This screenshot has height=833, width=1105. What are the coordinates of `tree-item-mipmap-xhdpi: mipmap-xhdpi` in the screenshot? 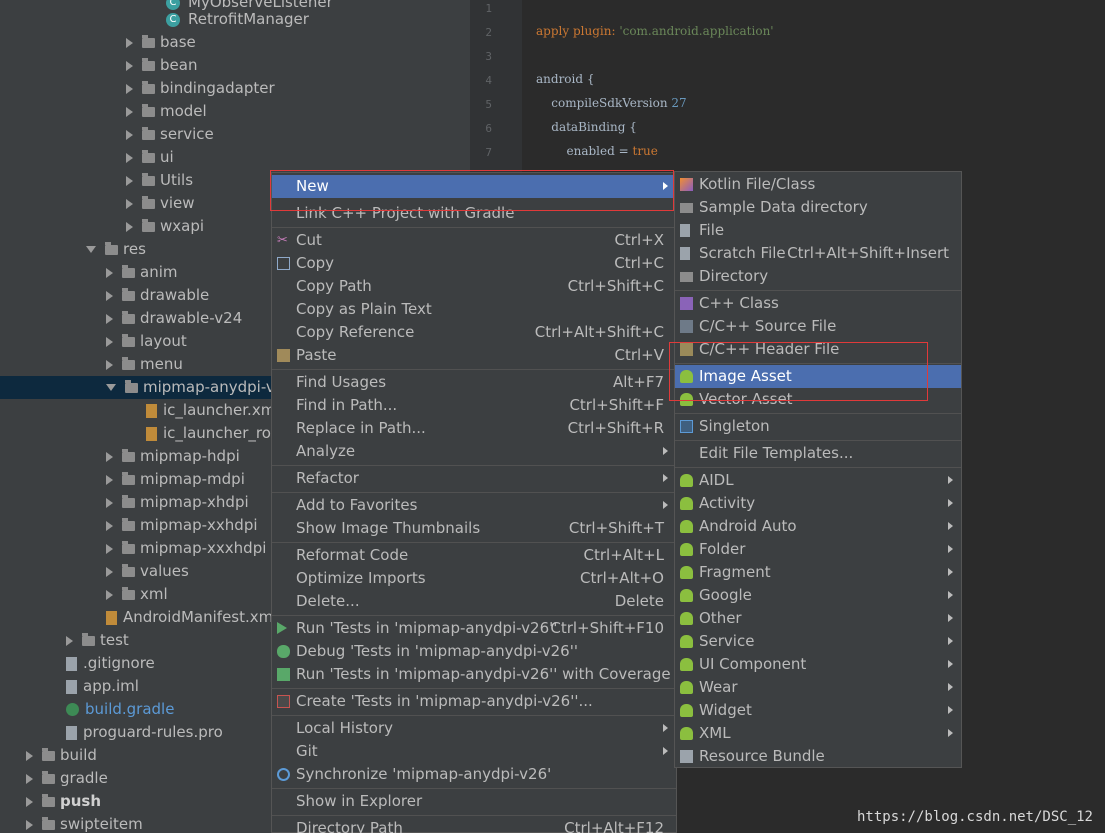 It's located at (177, 502).